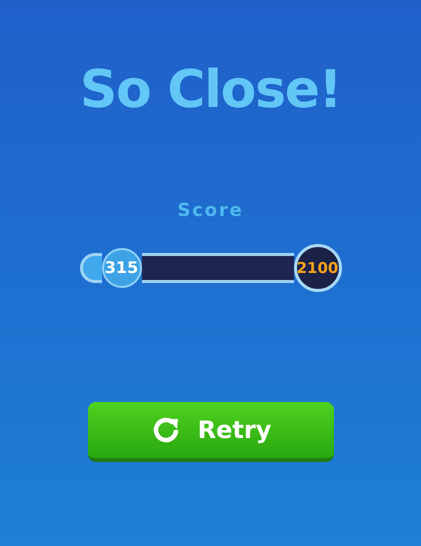  Describe the element at coordinates (318, 268) in the screenshot. I see `target-badge: 2100` at that location.